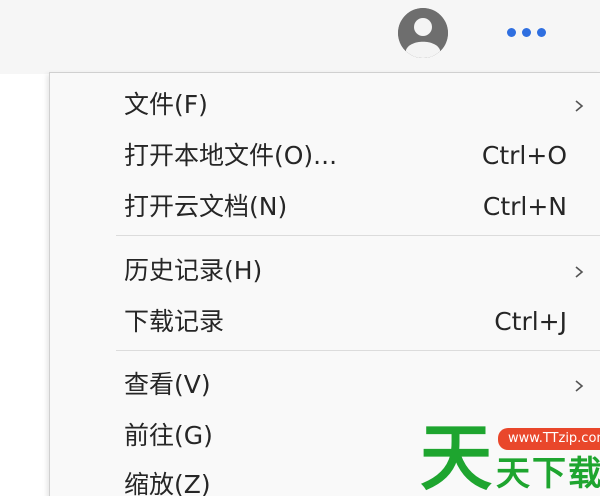  Describe the element at coordinates (25, 285) in the screenshot. I see `page-content-area` at that location.